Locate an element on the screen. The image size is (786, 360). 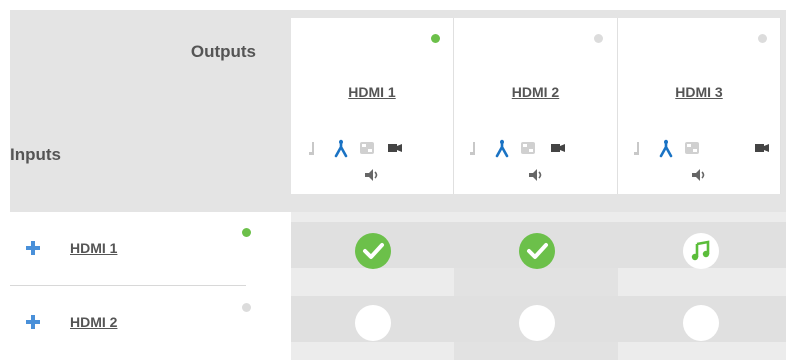
output-name-link: HDMI 3 is located at coordinates (699, 92).